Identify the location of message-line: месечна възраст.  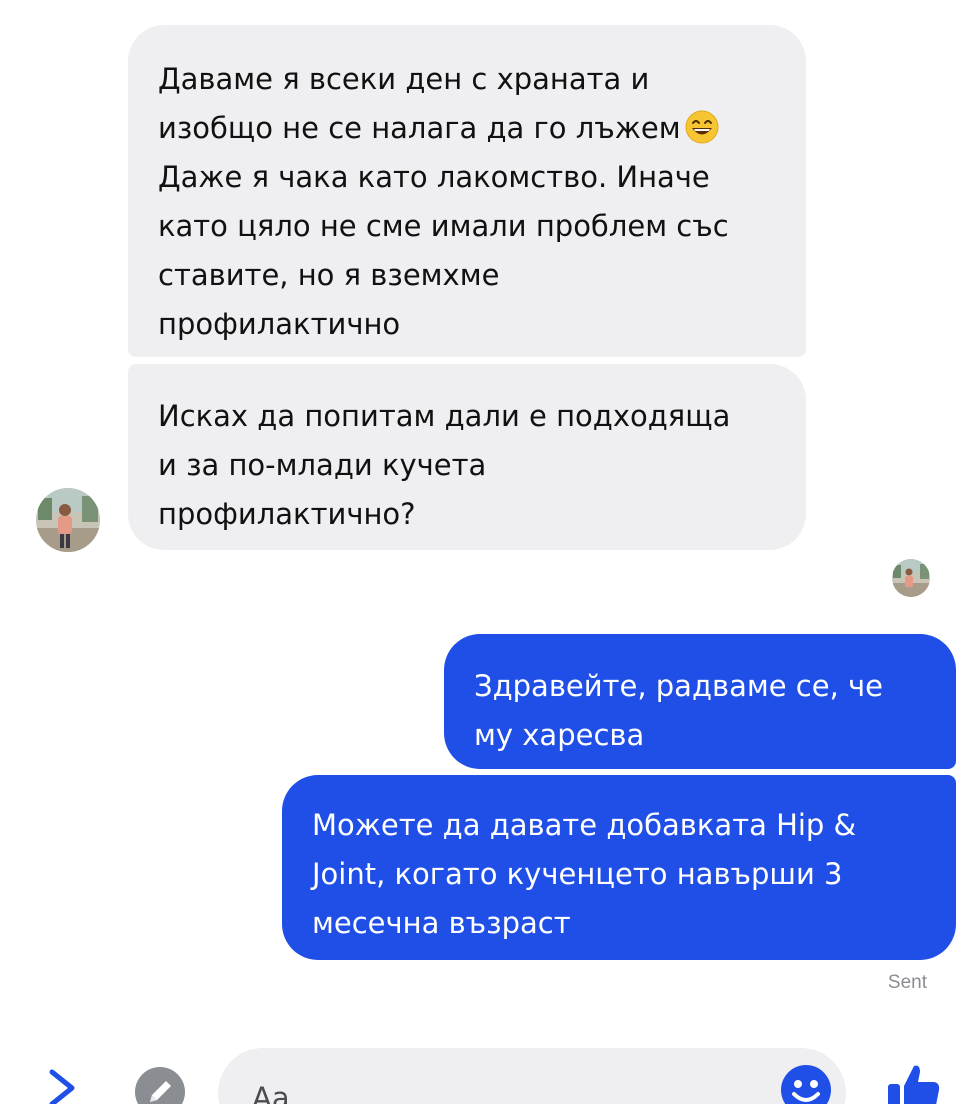
(441, 923).